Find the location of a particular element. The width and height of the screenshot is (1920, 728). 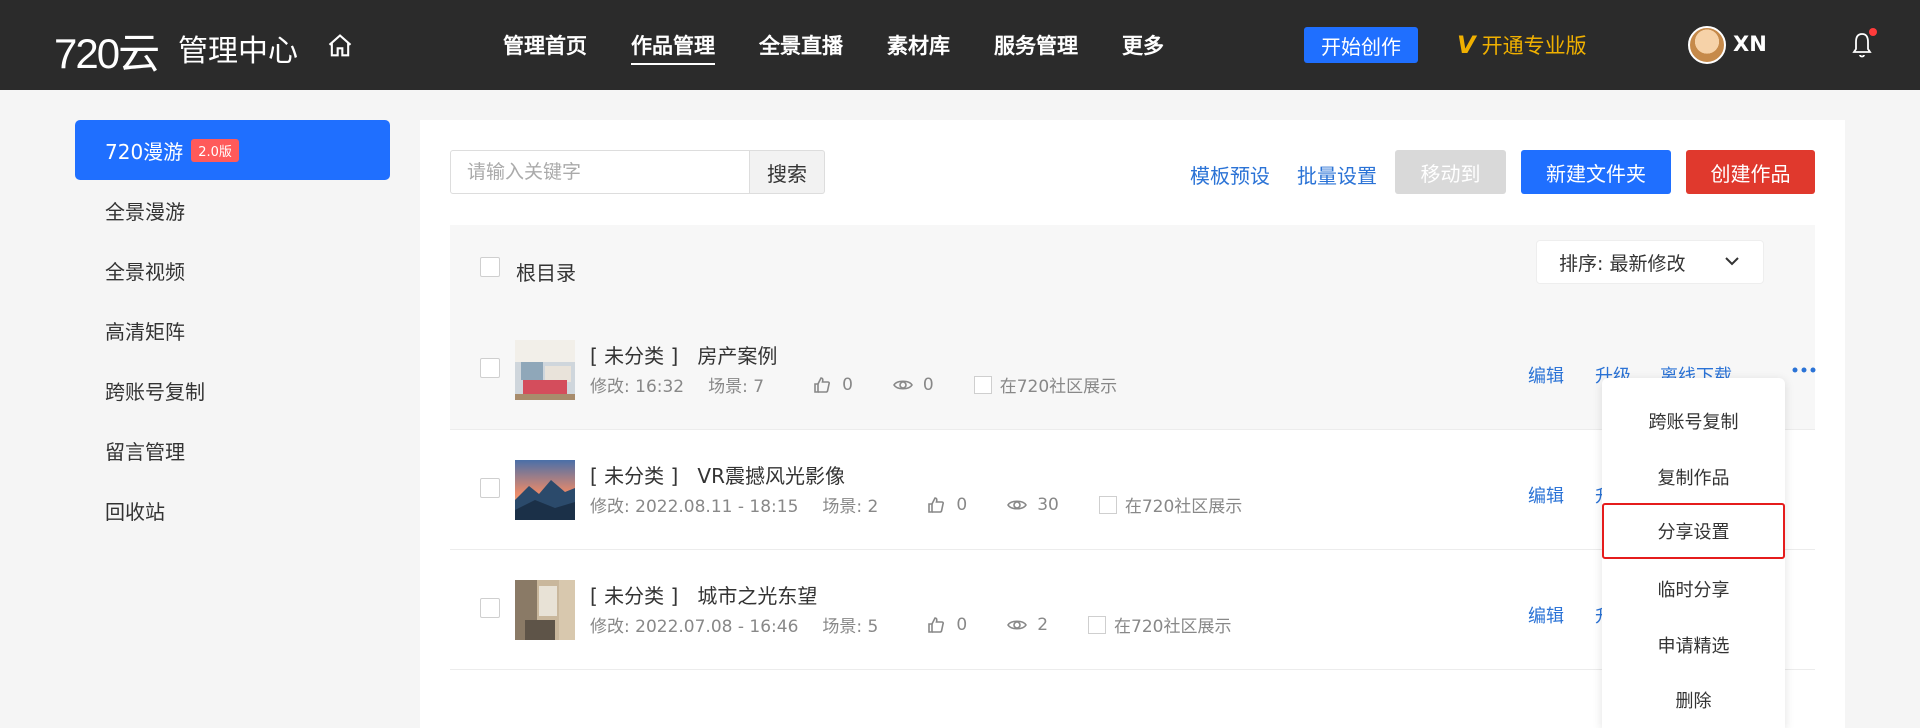

avatar is located at coordinates (1707, 45).